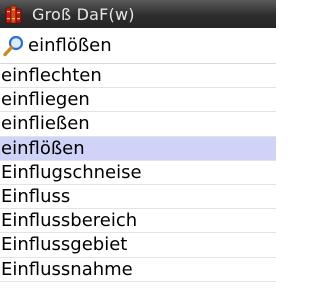 The height and width of the screenshot is (300, 320). What do you see at coordinates (15, 14) in the screenshot?
I see `books-icon` at bounding box center [15, 14].